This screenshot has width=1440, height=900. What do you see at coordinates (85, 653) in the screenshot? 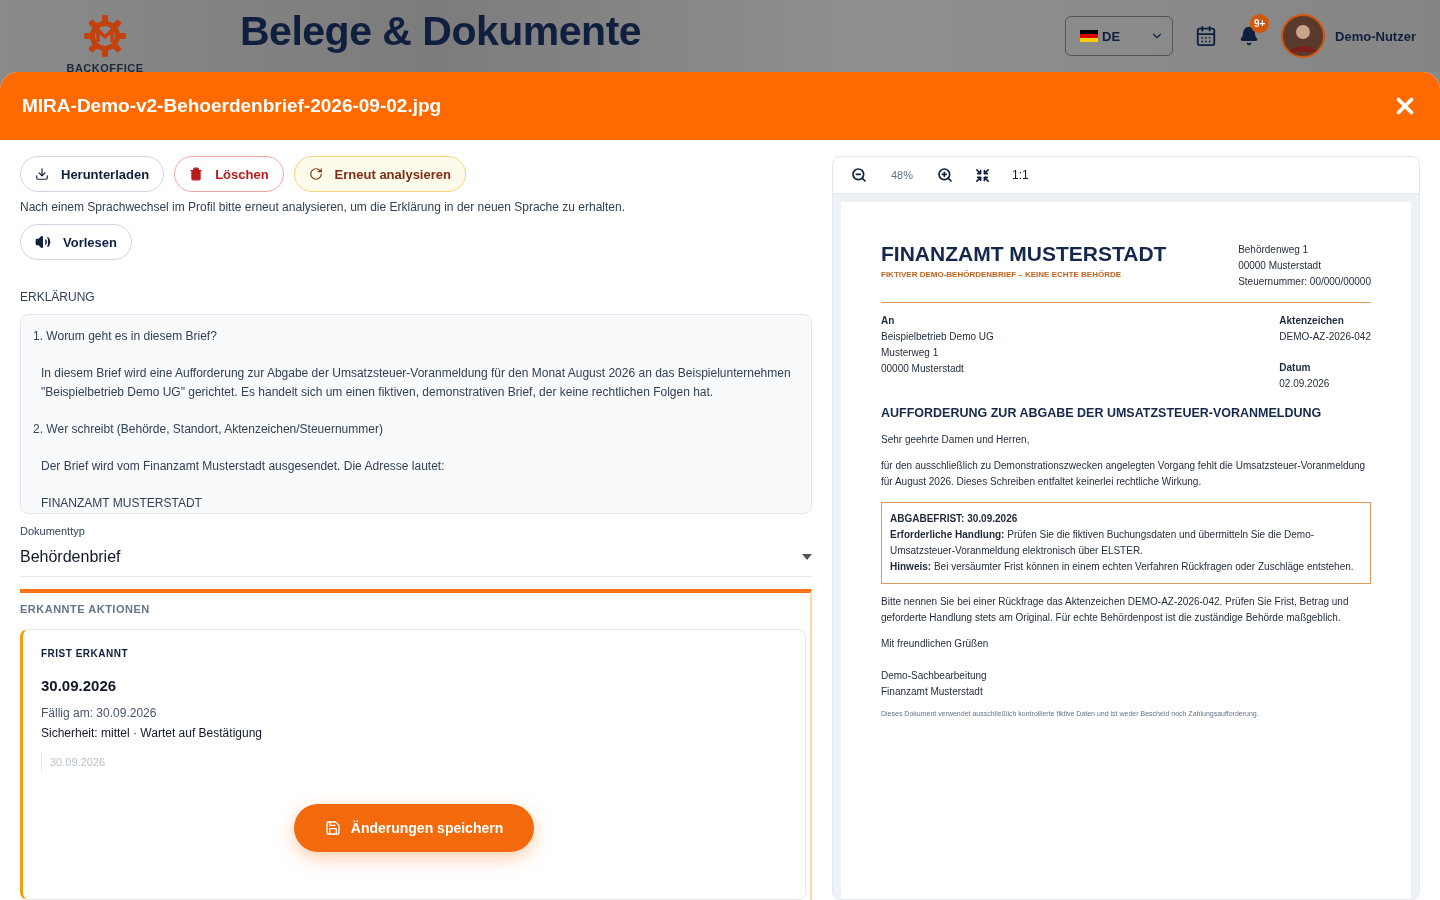
I see `action-type: FRIST ERKANNT` at bounding box center [85, 653].